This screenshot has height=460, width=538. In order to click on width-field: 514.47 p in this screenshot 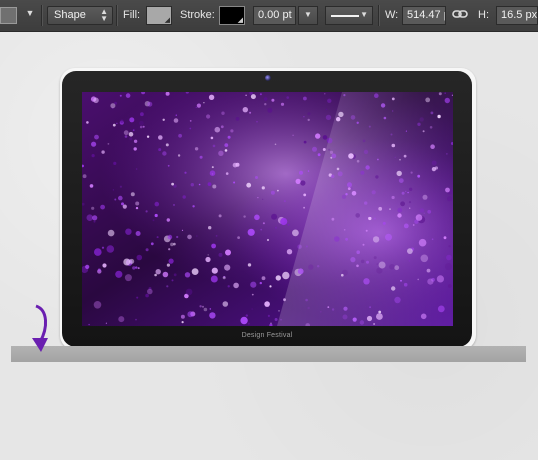, I will do `click(424, 15)`.